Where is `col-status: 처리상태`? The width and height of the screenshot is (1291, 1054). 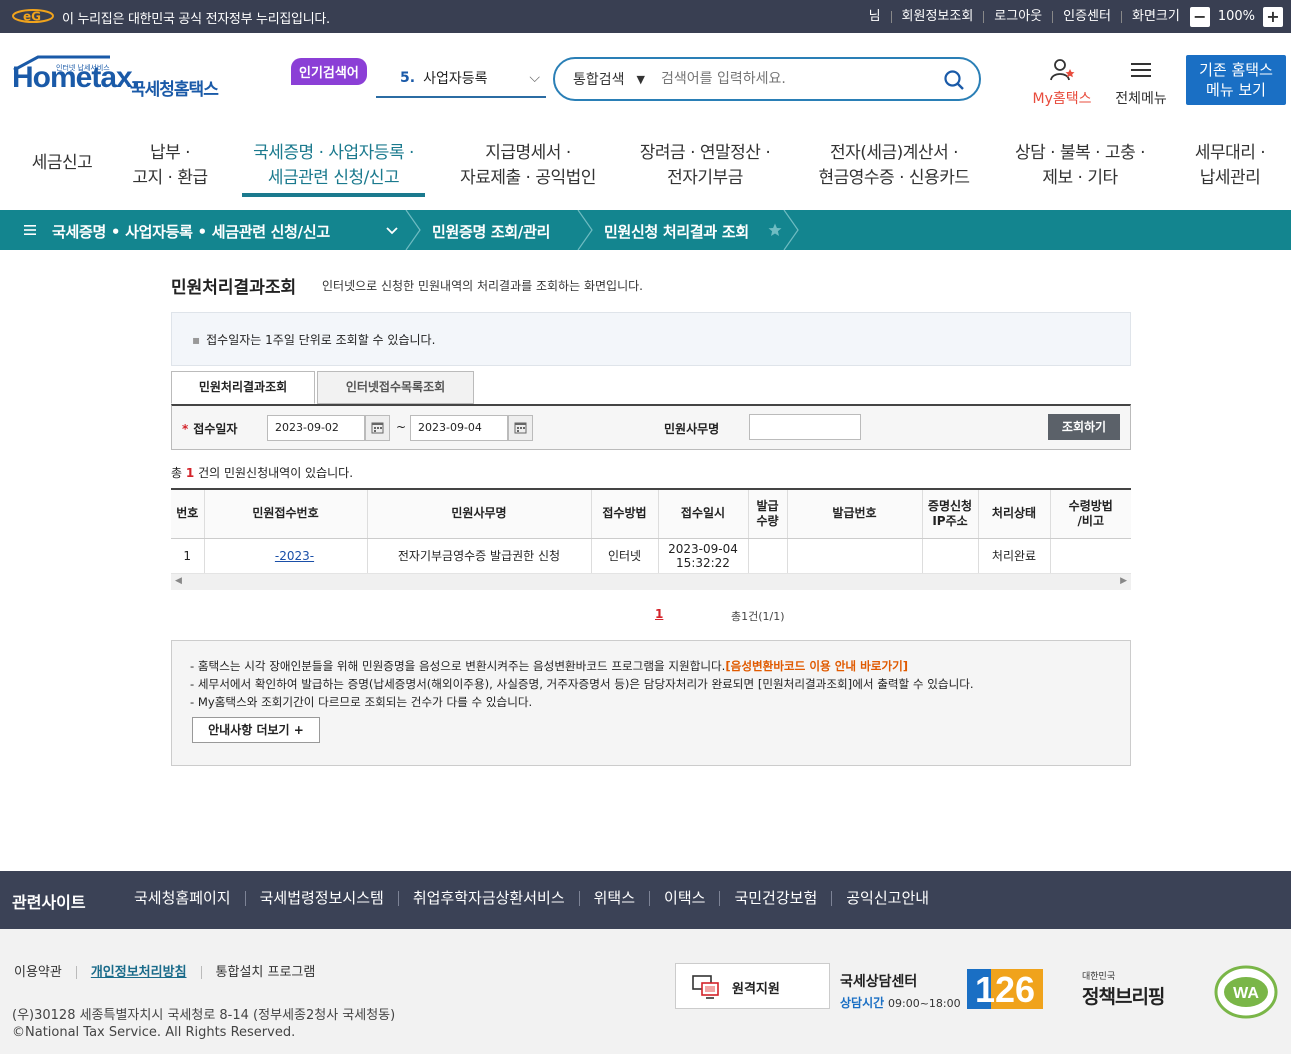 col-status: 처리상태 is located at coordinates (1014, 514).